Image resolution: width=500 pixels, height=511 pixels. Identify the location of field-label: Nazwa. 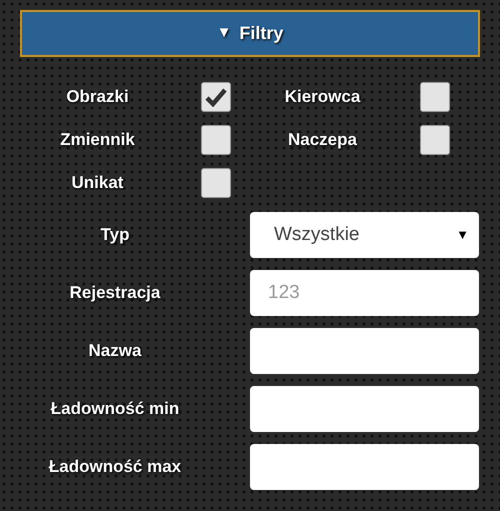
(115, 351).